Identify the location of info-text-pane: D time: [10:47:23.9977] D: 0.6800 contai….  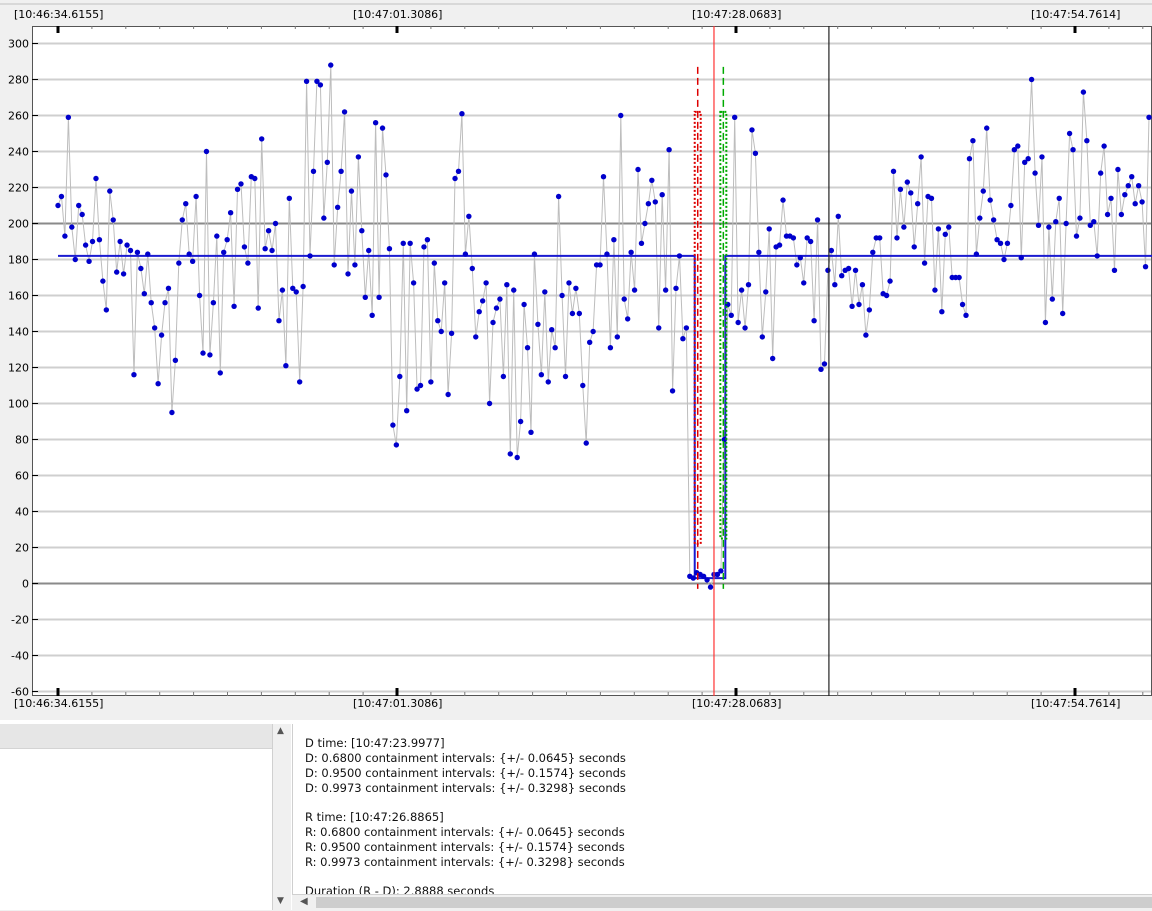
(722, 811).